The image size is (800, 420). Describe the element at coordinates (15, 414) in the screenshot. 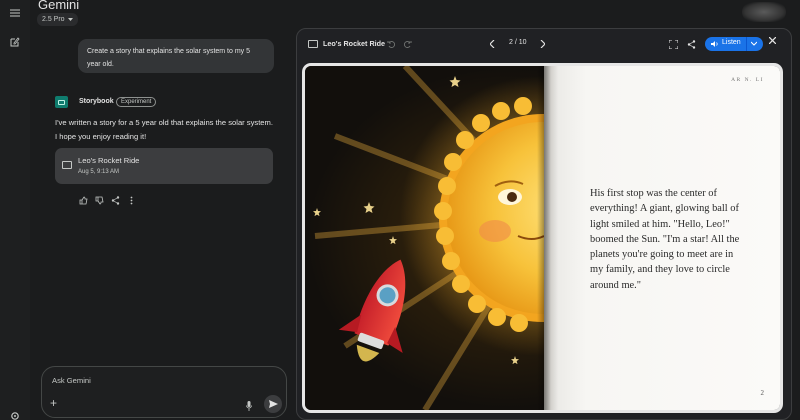

I see `settings-icon` at that location.